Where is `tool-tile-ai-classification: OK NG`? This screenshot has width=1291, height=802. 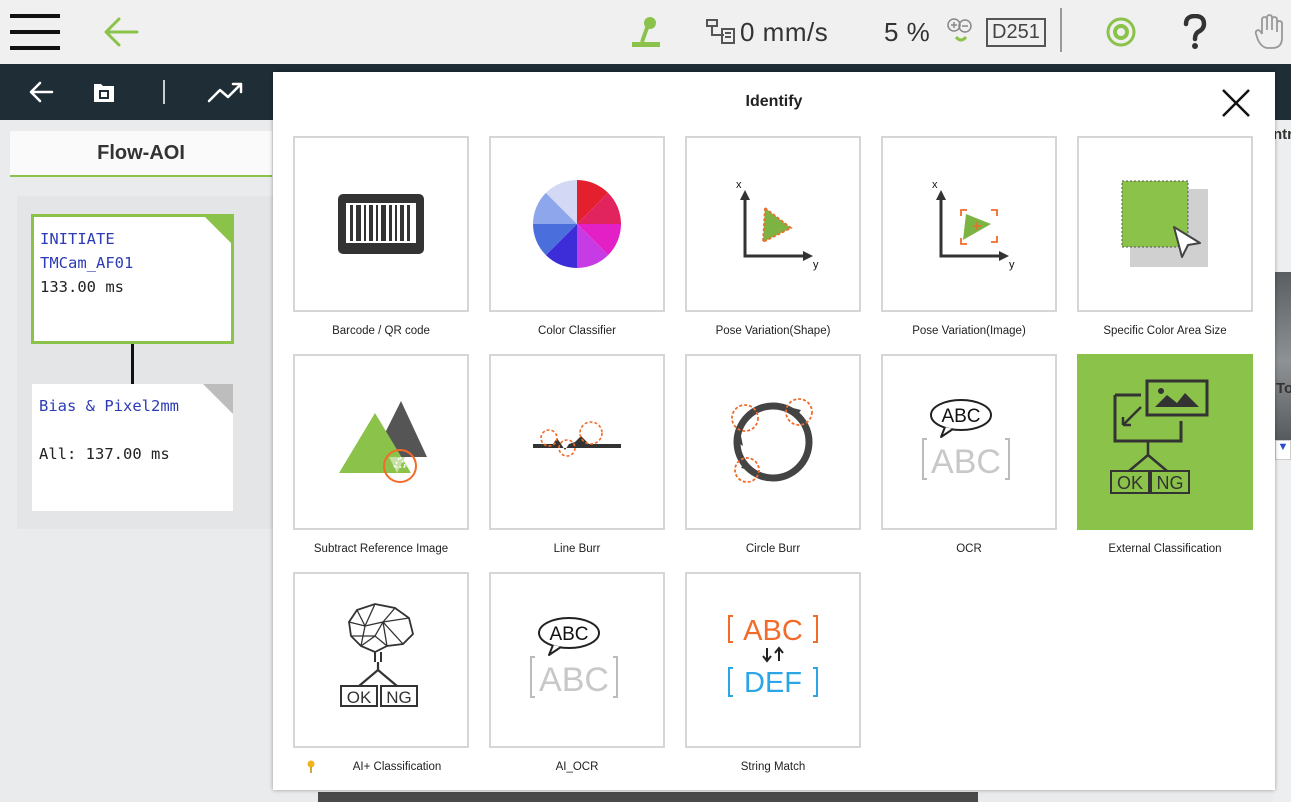
tool-tile-ai-classification: OK NG is located at coordinates (381, 660).